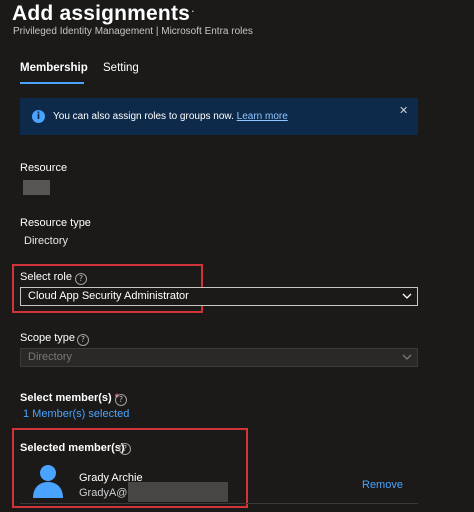 This screenshot has height=512, width=474. What do you see at coordinates (121, 68) in the screenshot?
I see `tab-setting: Setting` at bounding box center [121, 68].